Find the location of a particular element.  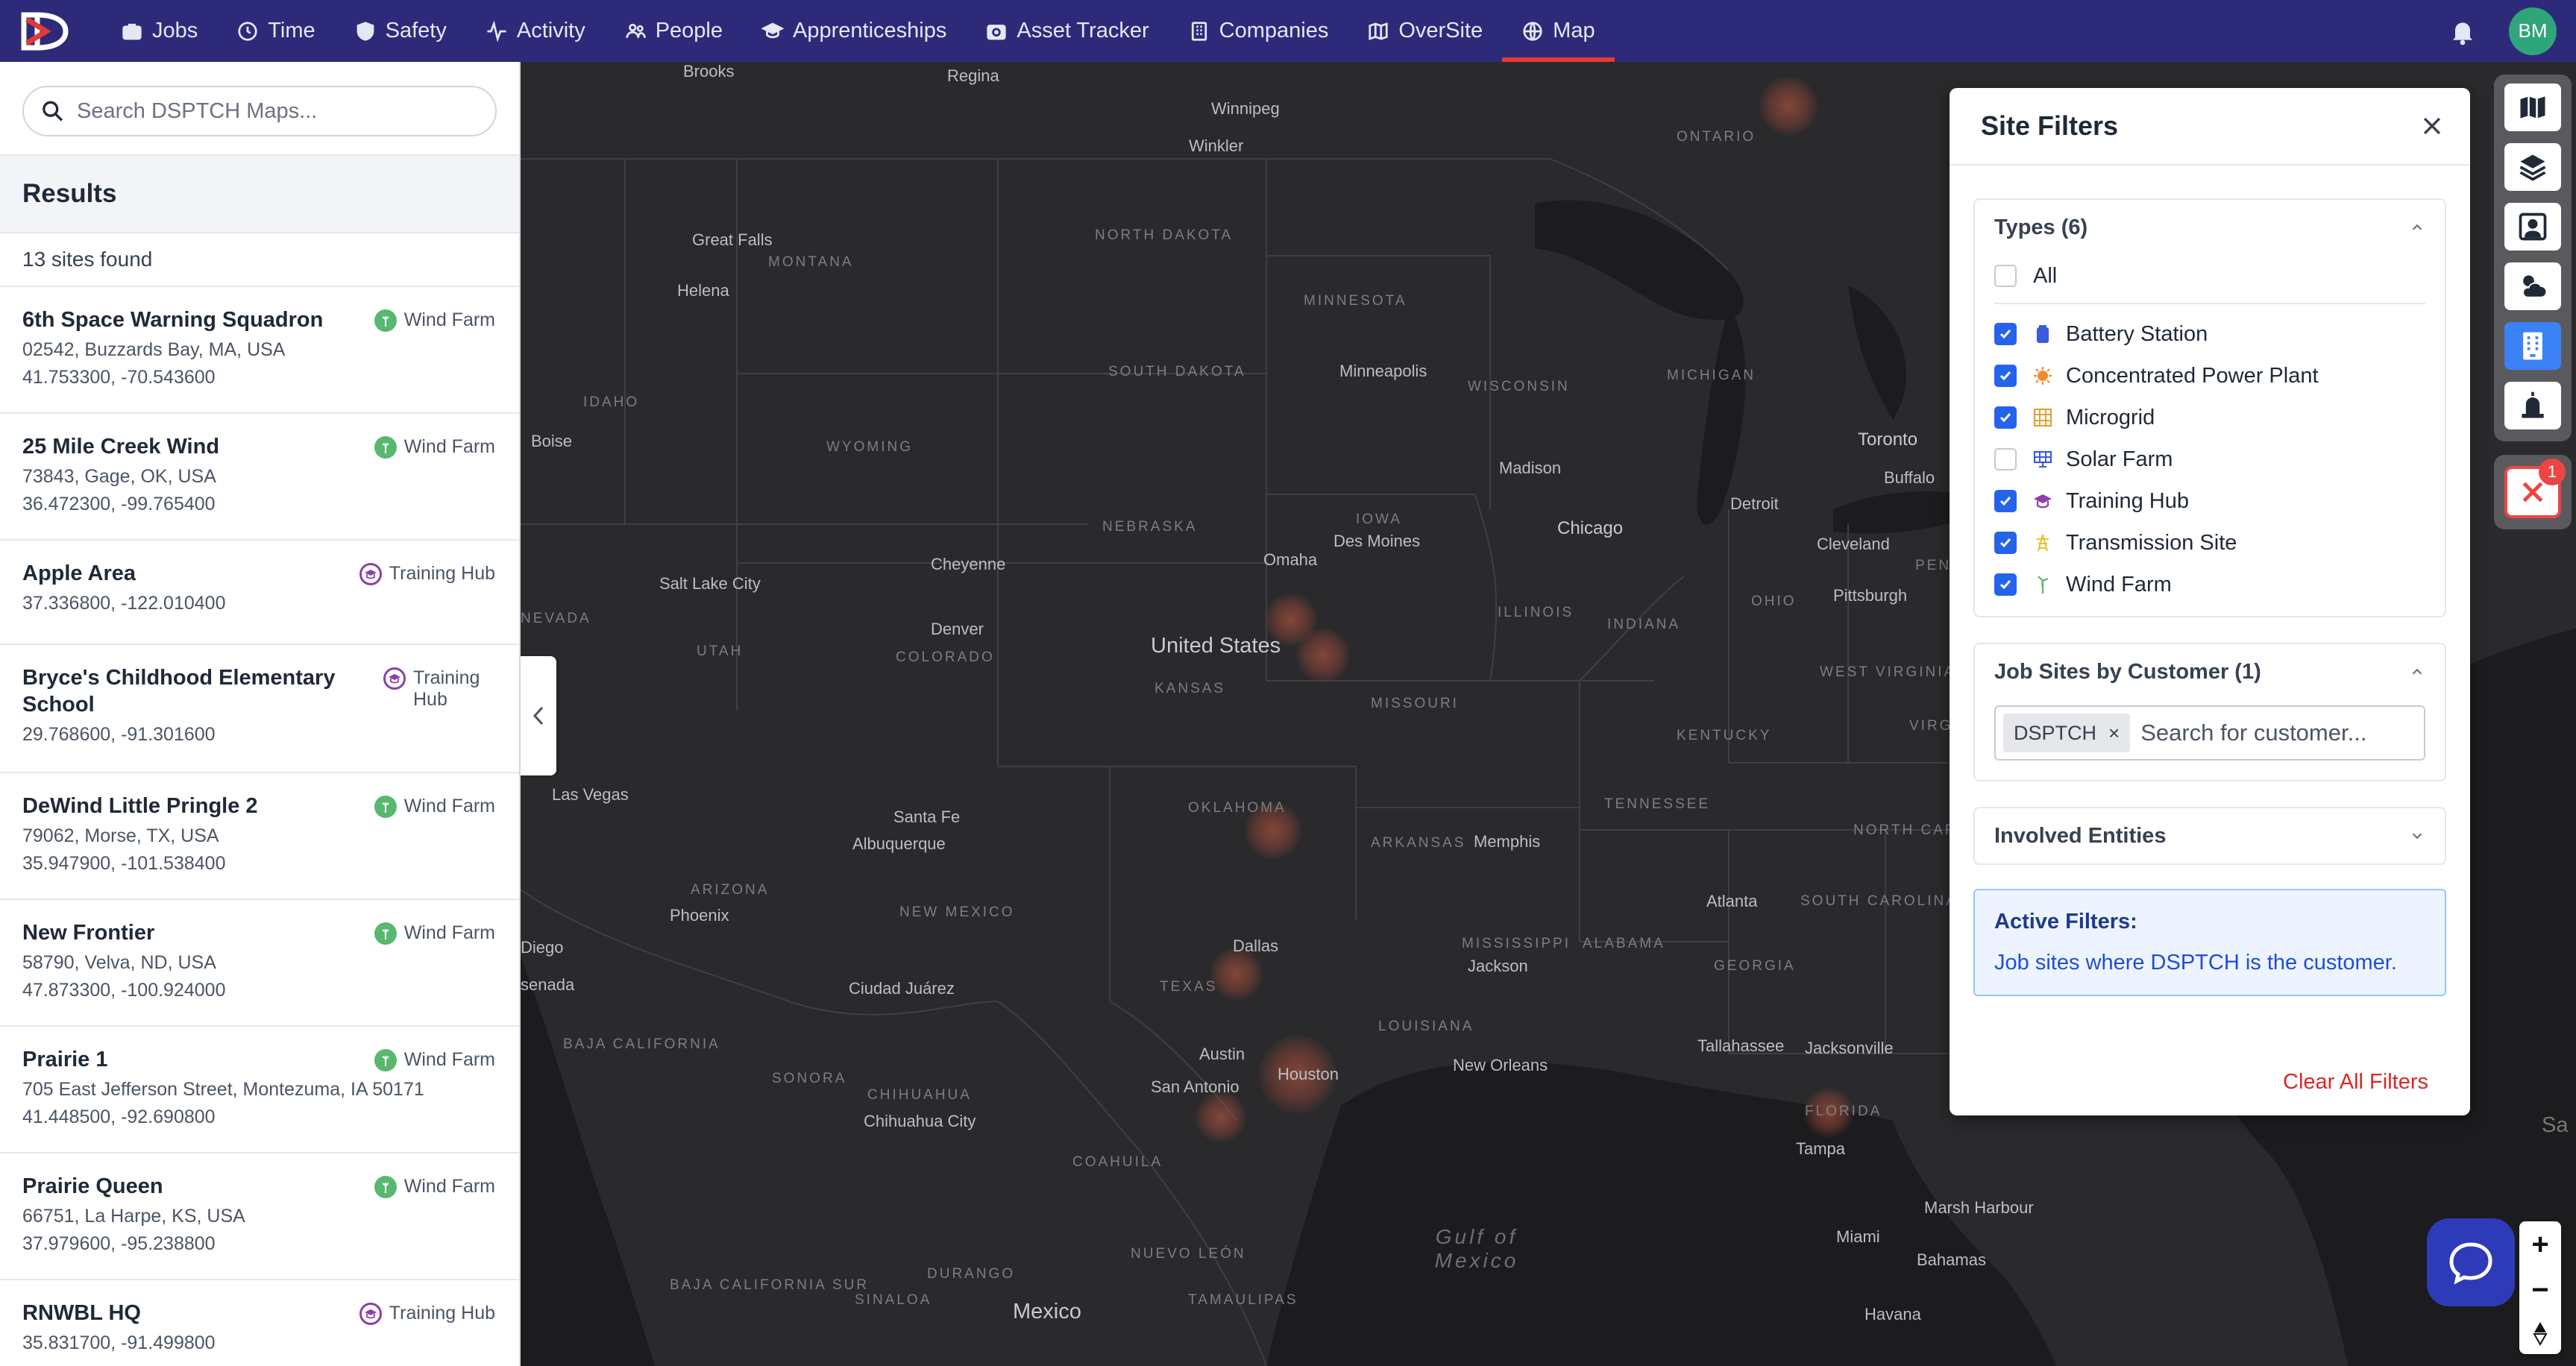

nav-map: Map is located at coordinates (1559, 31).